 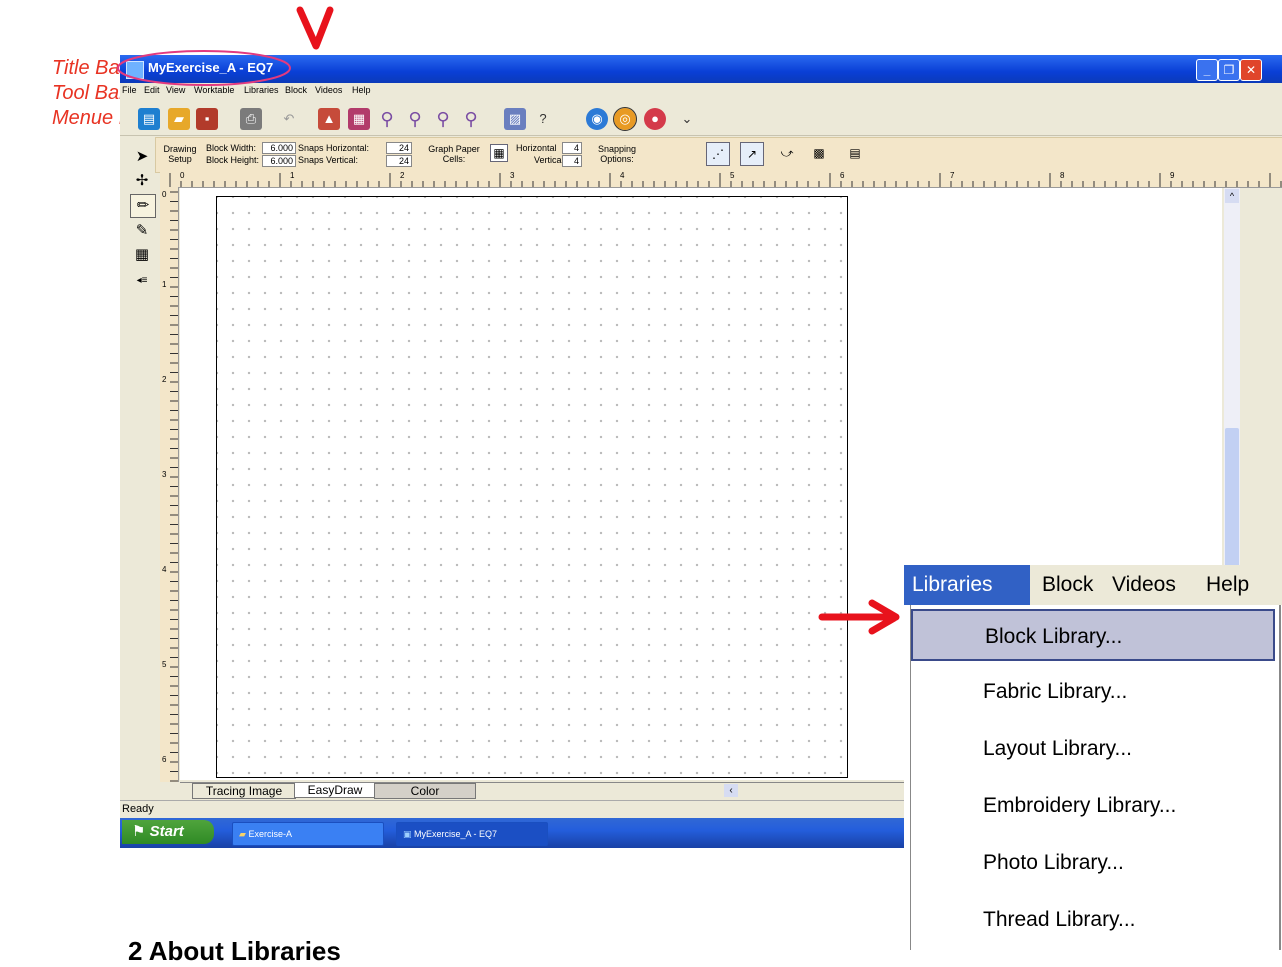 I want to click on tab-easydraw: EasyDraw, so click(x=335, y=790).